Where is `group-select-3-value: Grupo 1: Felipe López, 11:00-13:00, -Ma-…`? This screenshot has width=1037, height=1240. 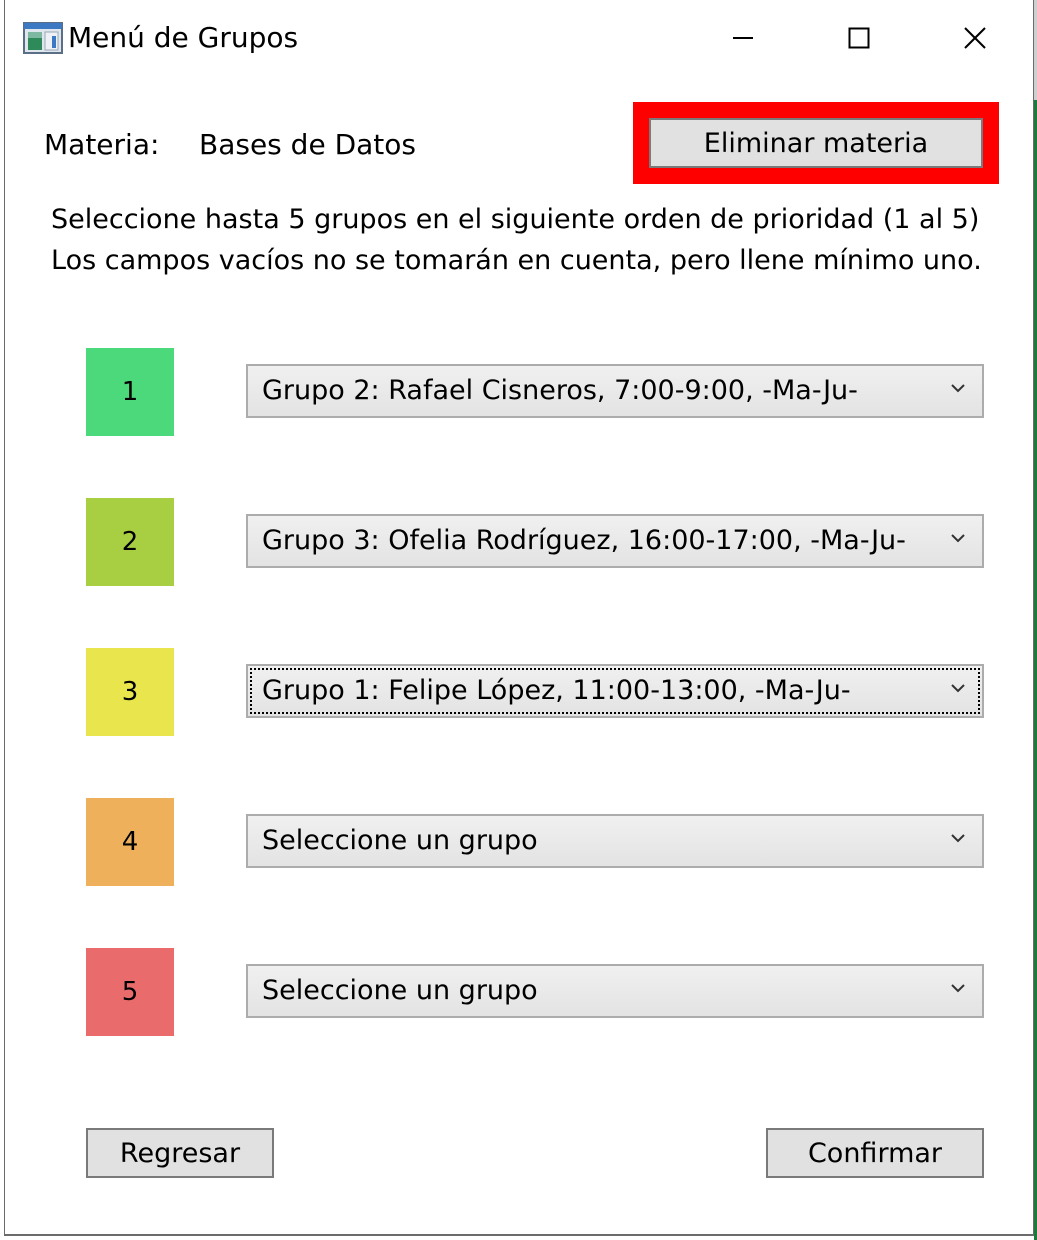 group-select-3-value: Grupo 1: Felipe López, 11:00-13:00, -Ma-… is located at coordinates (556, 690).